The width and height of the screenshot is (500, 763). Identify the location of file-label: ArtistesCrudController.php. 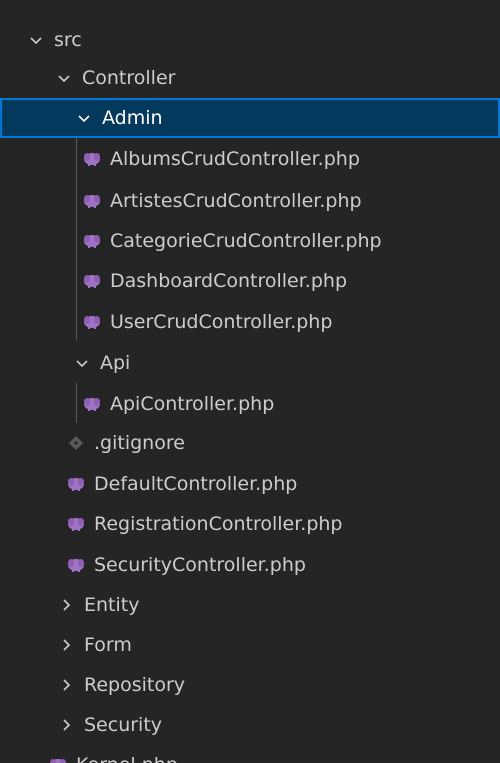
(236, 201).